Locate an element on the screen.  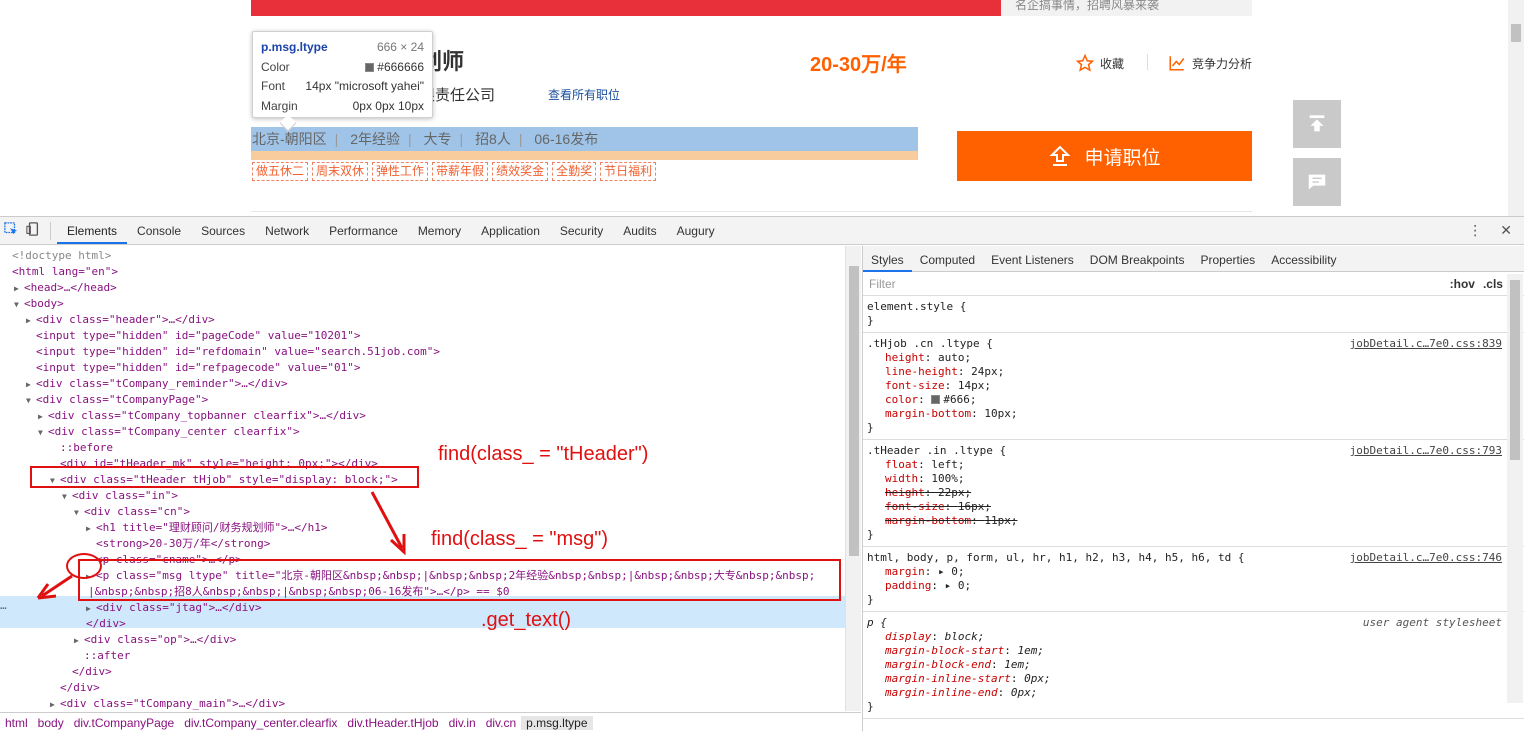
apply-button: 申请职位 is located at coordinates (1104, 156).